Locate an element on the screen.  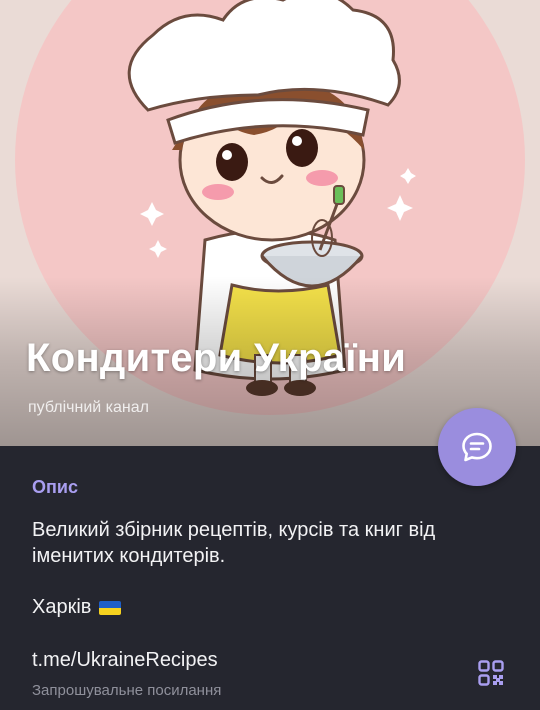
invite-link: t.me/UkraineRecipes is located at coordinates (125, 660).